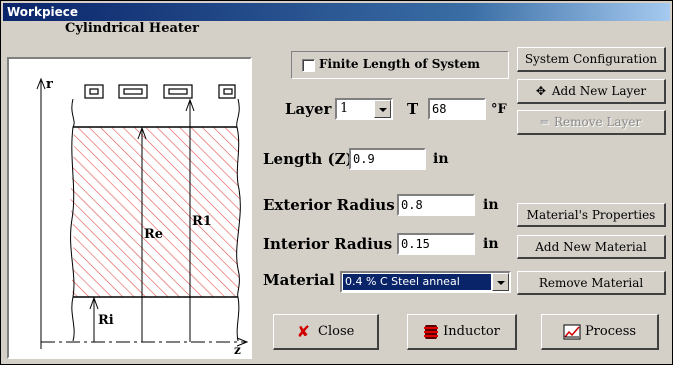  I want to click on material-value: 0.4 % C Steel anneal, so click(417, 282).